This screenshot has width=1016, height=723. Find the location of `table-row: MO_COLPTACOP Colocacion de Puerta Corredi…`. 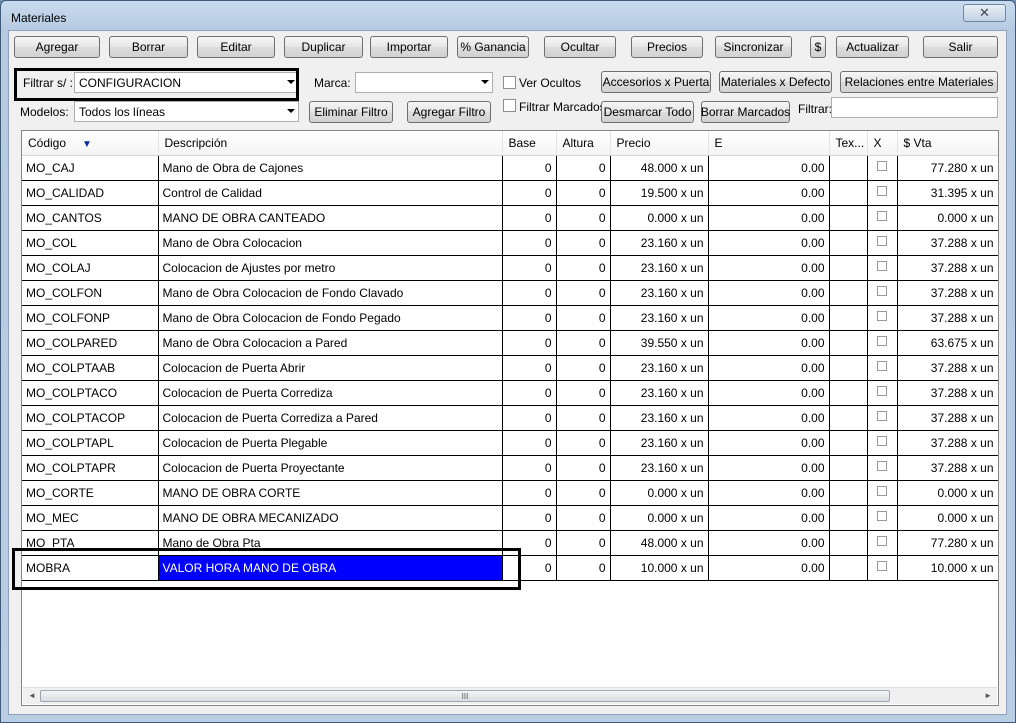

table-row: MO_COLPTACOP Colocacion de Puerta Corredi… is located at coordinates (510, 418).